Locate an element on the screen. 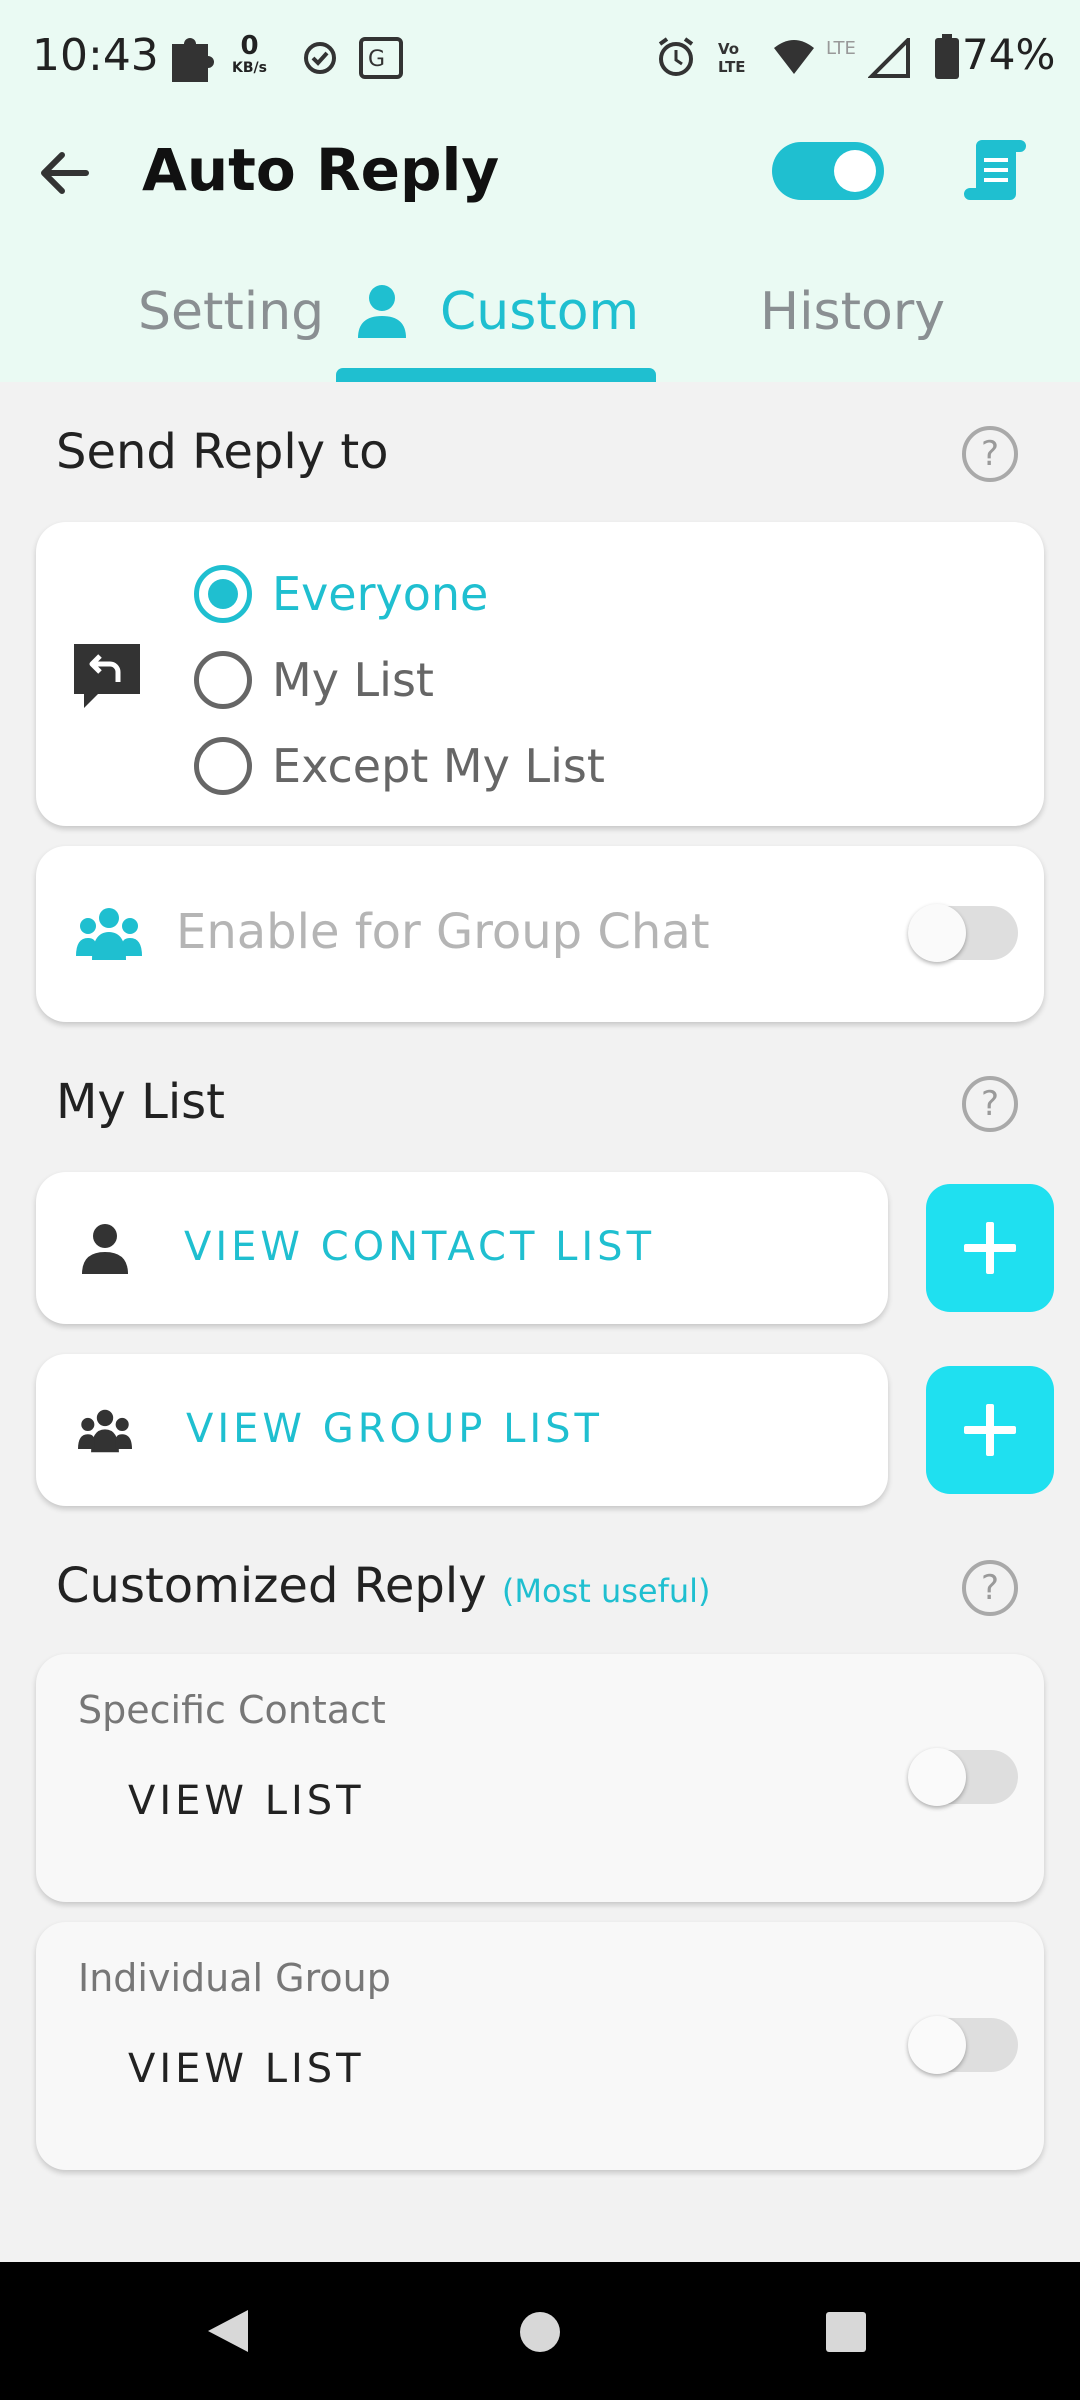  specific-contact-subtitle: Specific Contact is located at coordinates (232, 1710).